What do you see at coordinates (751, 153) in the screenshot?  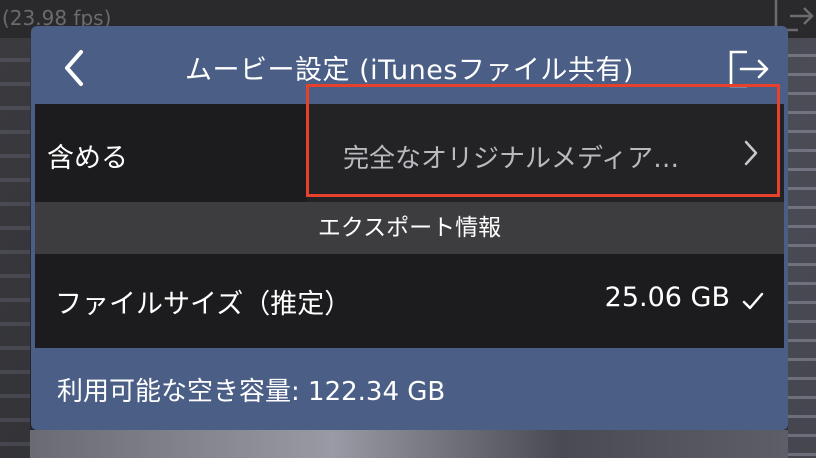 I see `chevron-right-icon` at bounding box center [751, 153].